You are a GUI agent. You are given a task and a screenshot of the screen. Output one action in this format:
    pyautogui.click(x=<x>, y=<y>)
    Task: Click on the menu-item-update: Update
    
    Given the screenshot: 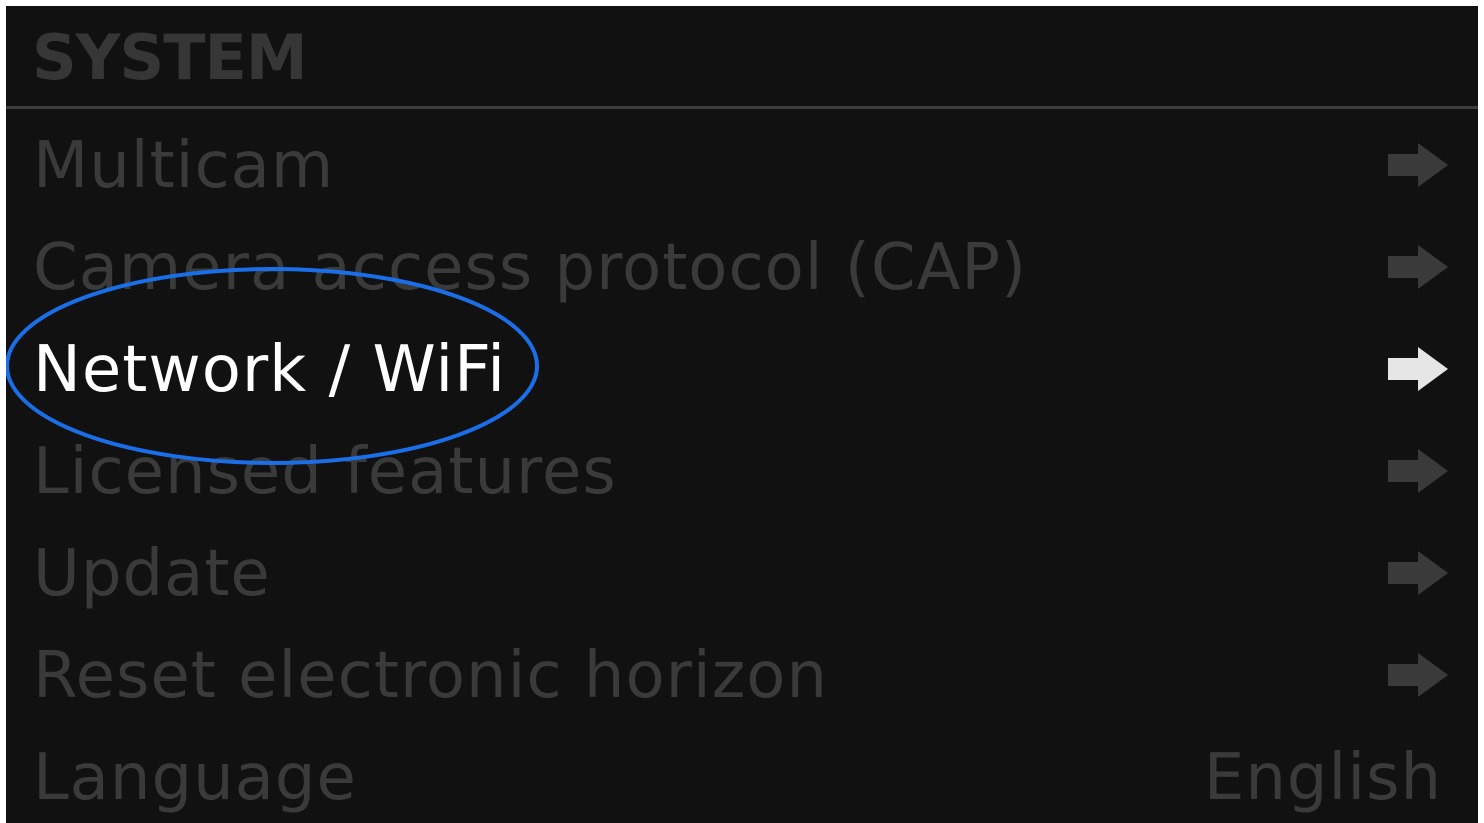 What is the action you would take?
    pyautogui.click(x=742, y=571)
    